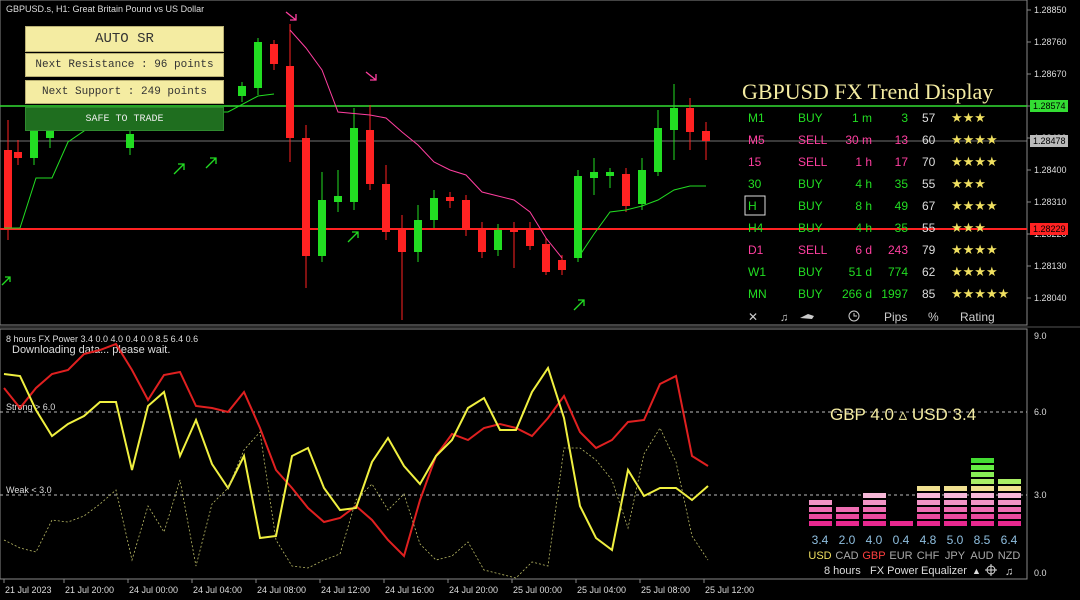  What do you see at coordinates (929, 118) in the screenshot?
I see `percent-value: 57` at bounding box center [929, 118].